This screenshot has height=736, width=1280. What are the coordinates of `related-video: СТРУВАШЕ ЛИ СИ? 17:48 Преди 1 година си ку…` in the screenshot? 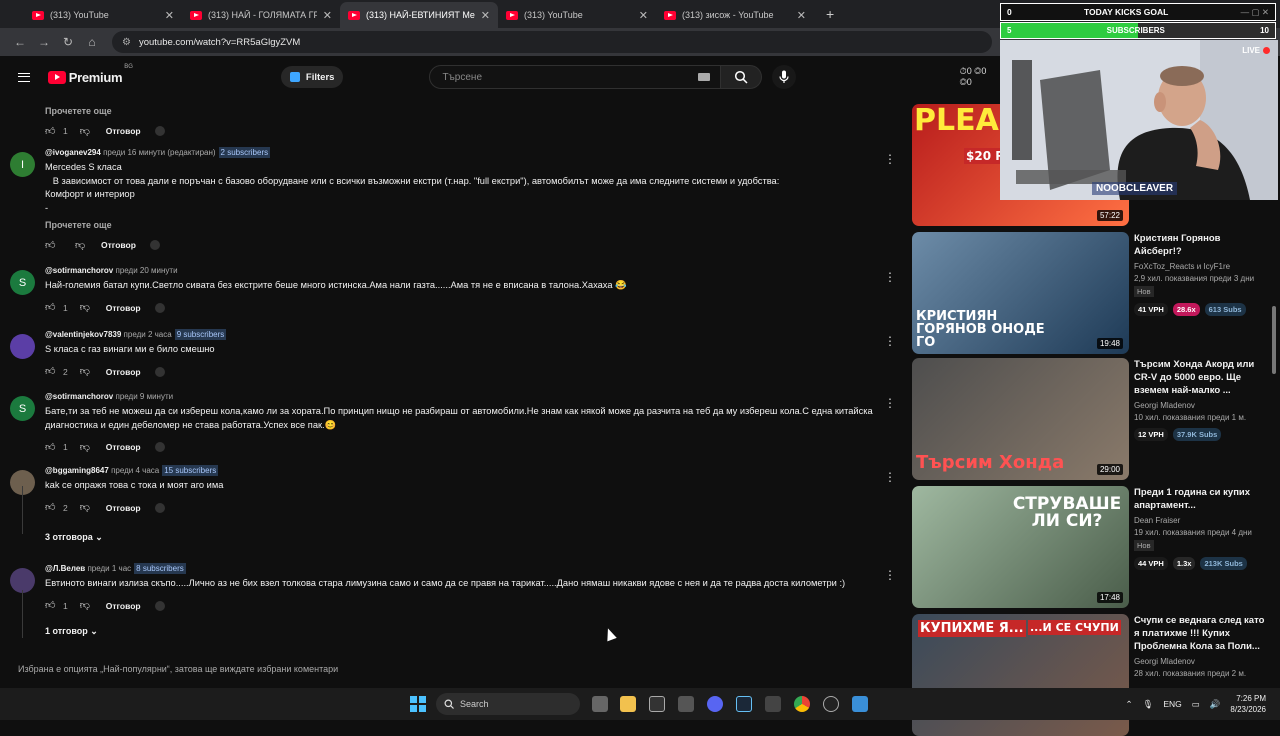 It's located at (1092, 547).